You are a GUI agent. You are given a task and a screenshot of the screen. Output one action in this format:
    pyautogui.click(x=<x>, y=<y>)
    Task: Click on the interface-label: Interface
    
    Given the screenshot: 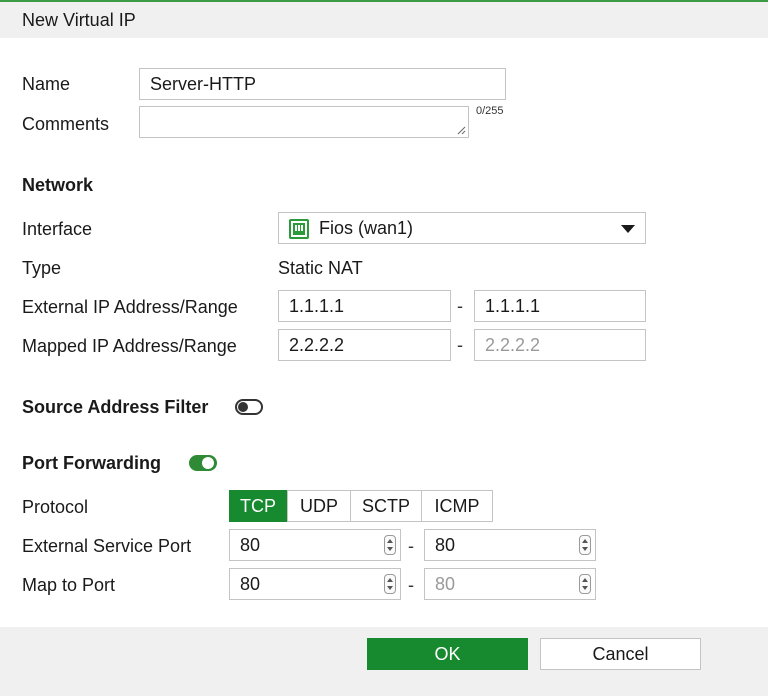 What is the action you would take?
    pyautogui.click(x=57, y=229)
    